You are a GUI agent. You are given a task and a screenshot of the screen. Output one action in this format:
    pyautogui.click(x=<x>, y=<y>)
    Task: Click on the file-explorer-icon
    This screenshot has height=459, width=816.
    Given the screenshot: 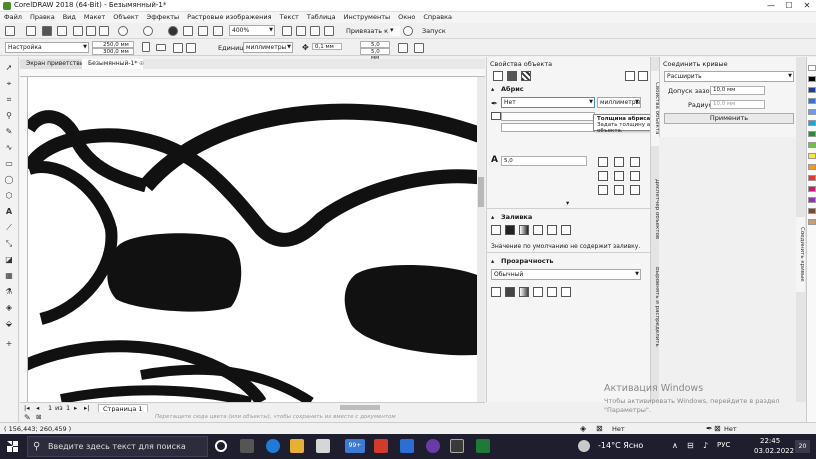 What is the action you would take?
    pyautogui.click(x=297, y=446)
    